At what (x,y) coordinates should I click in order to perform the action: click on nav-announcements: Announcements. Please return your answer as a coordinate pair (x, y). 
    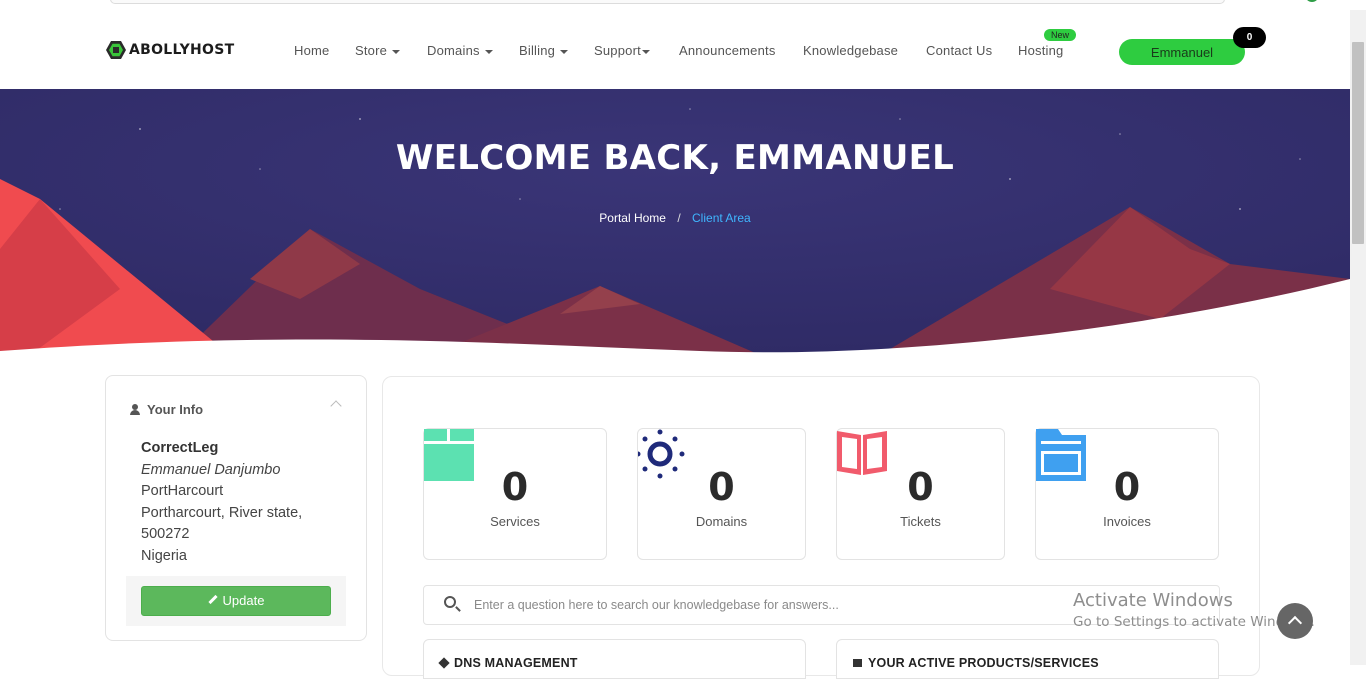
    Looking at the image, I should click on (727, 50).